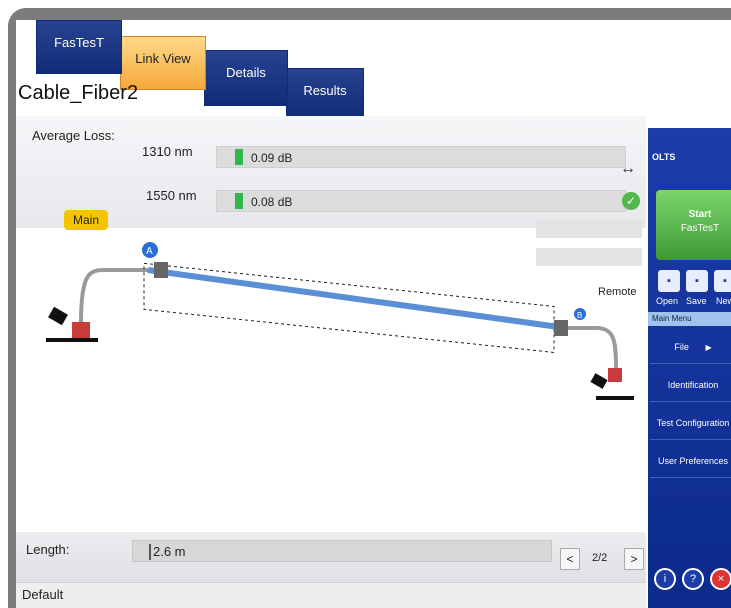 This screenshot has width=731, height=608. I want to click on connector-a, so click(161, 270).